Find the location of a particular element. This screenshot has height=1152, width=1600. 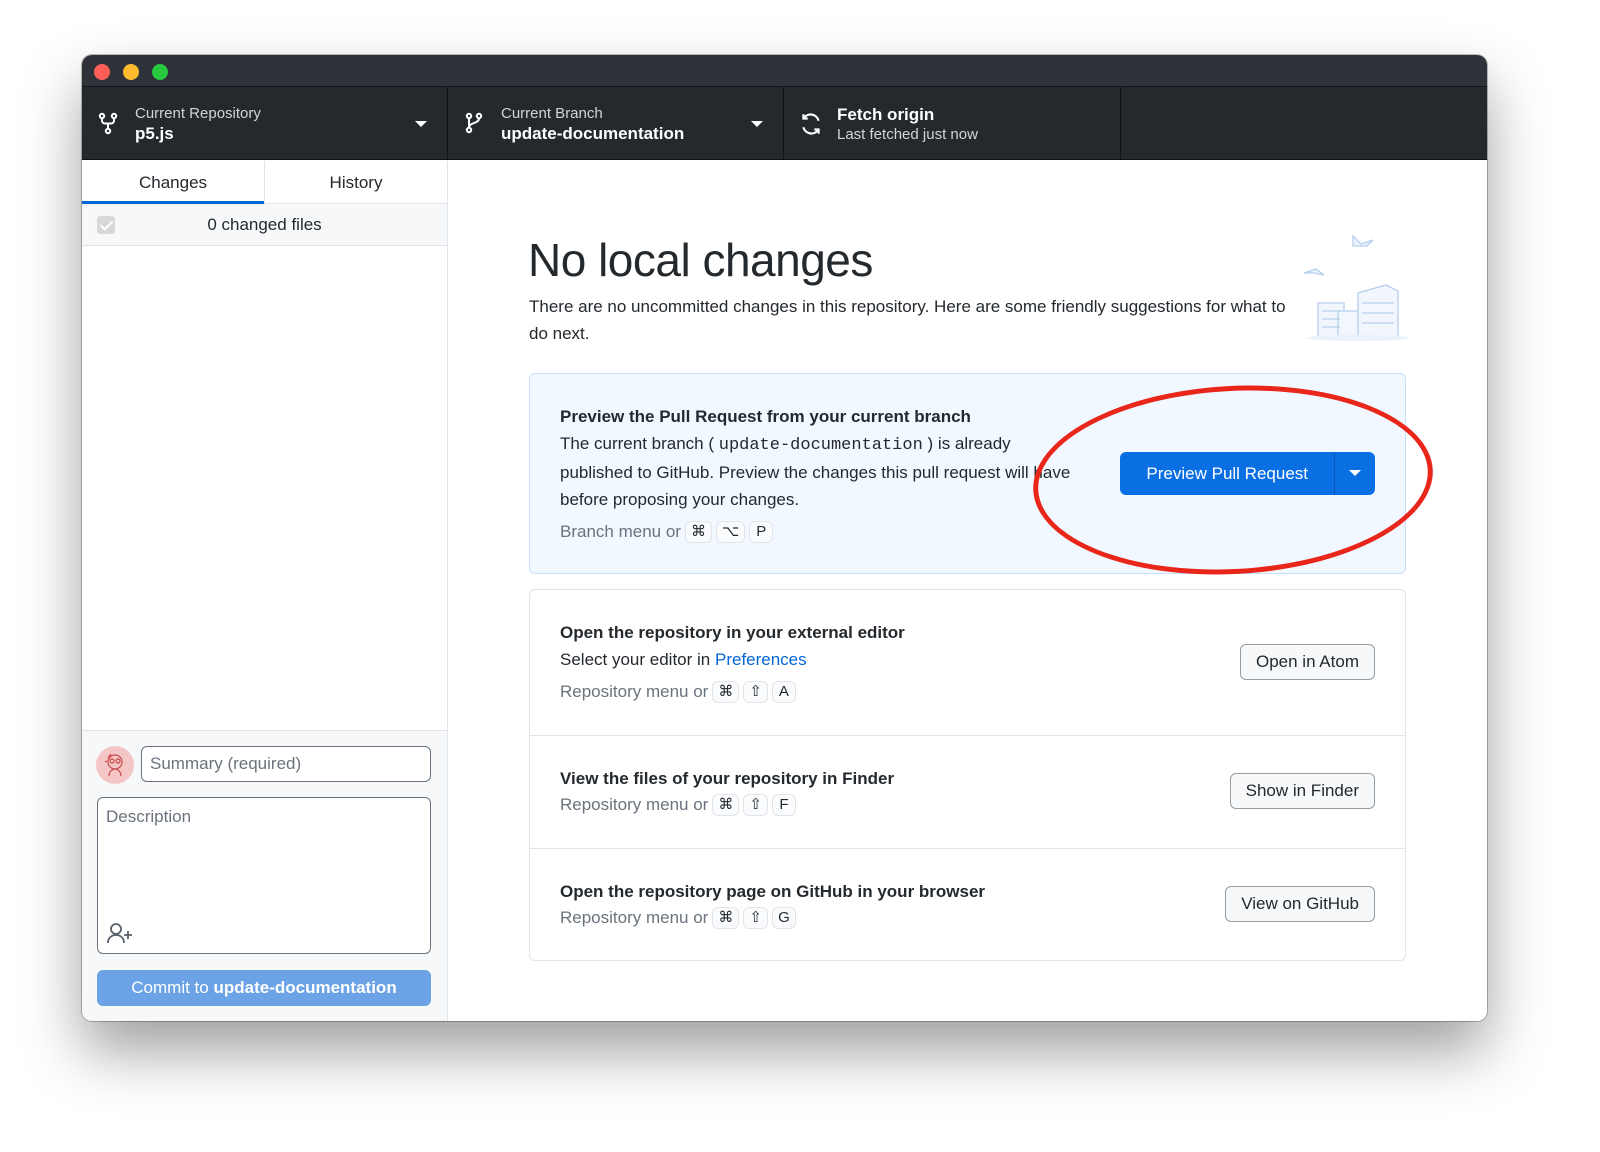

changed-files-count: 0 changed files is located at coordinates (264, 224).